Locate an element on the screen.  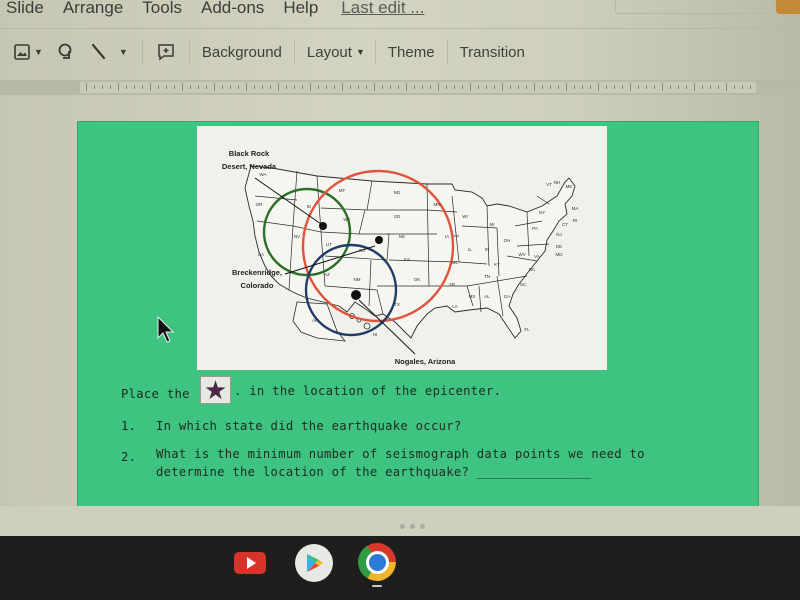
state-label-ok: OK is located at coordinates (417, 279).